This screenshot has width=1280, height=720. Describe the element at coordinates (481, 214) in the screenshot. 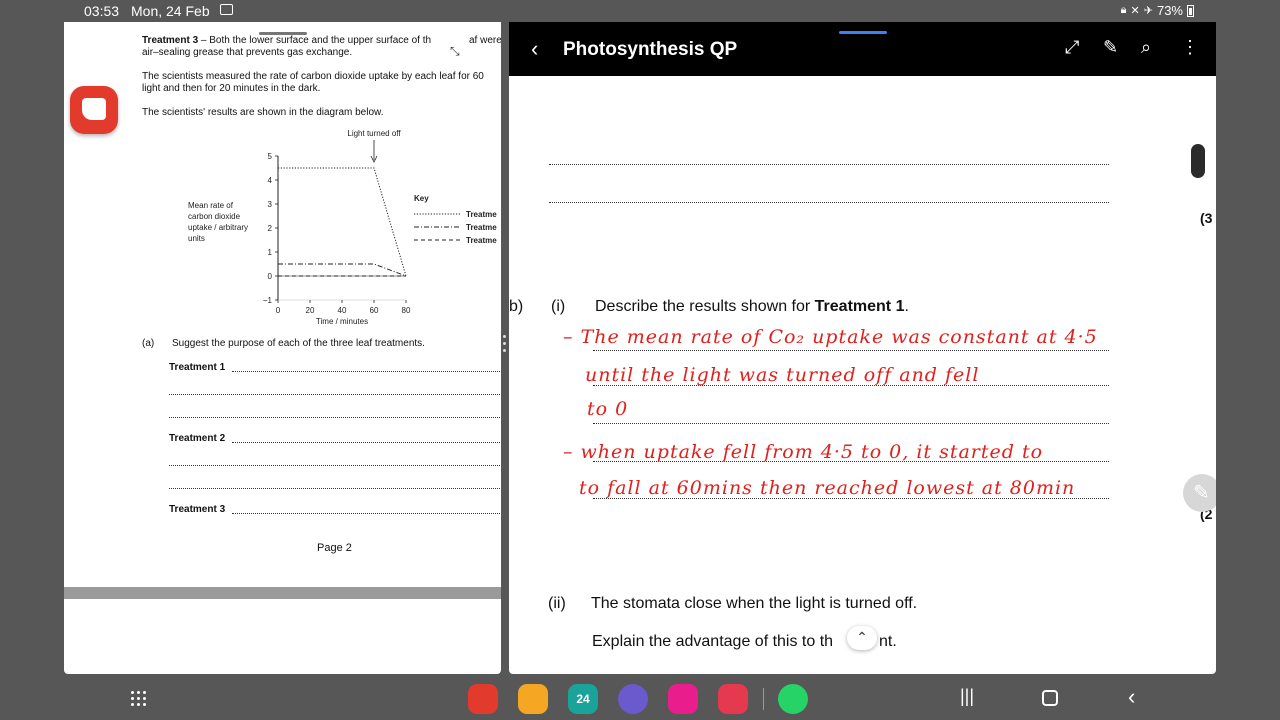

I see `legend-label-1: Treatme` at that location.